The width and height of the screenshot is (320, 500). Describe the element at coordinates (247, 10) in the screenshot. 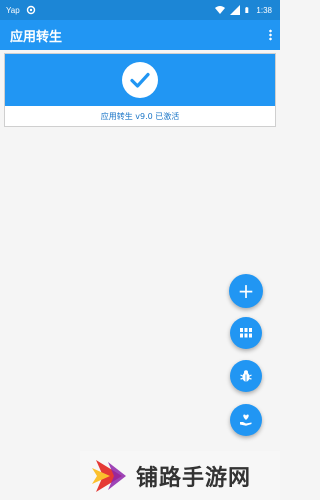

I see `battery-icon` at that location.